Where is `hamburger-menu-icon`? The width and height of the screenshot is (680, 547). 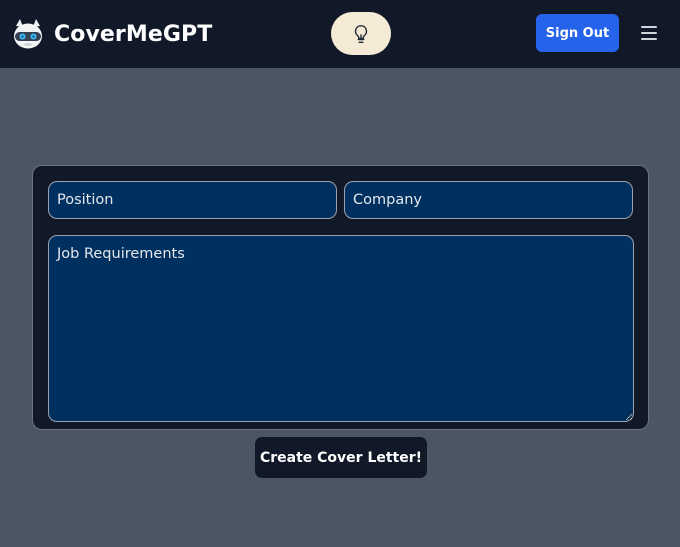 hamburger-menu-icon is located at coordinates (649, 33).